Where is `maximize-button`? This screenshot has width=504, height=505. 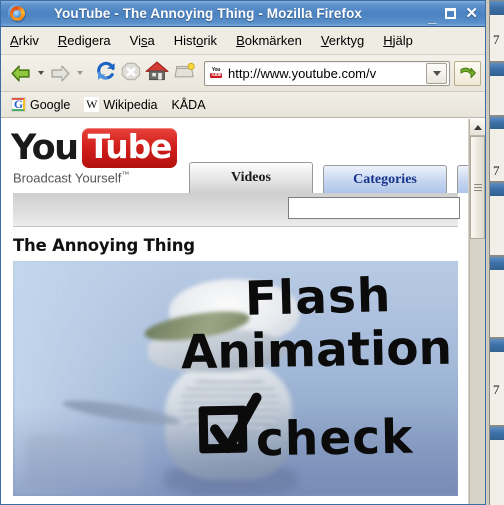 maximize-button is located at coordinates (451, 13).